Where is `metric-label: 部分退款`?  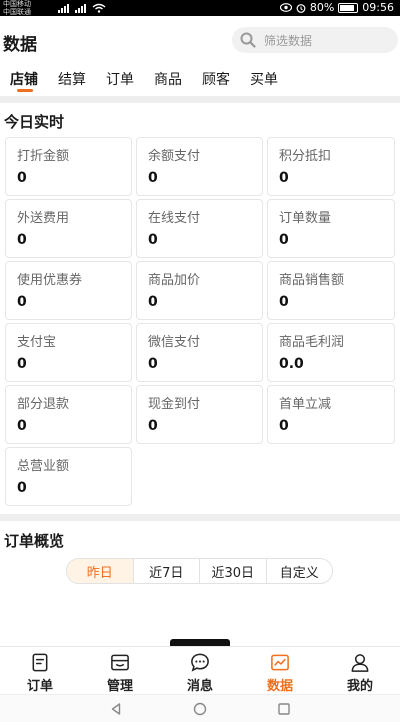
metric-label: 部分退款 is located at coordinates (43, 404).